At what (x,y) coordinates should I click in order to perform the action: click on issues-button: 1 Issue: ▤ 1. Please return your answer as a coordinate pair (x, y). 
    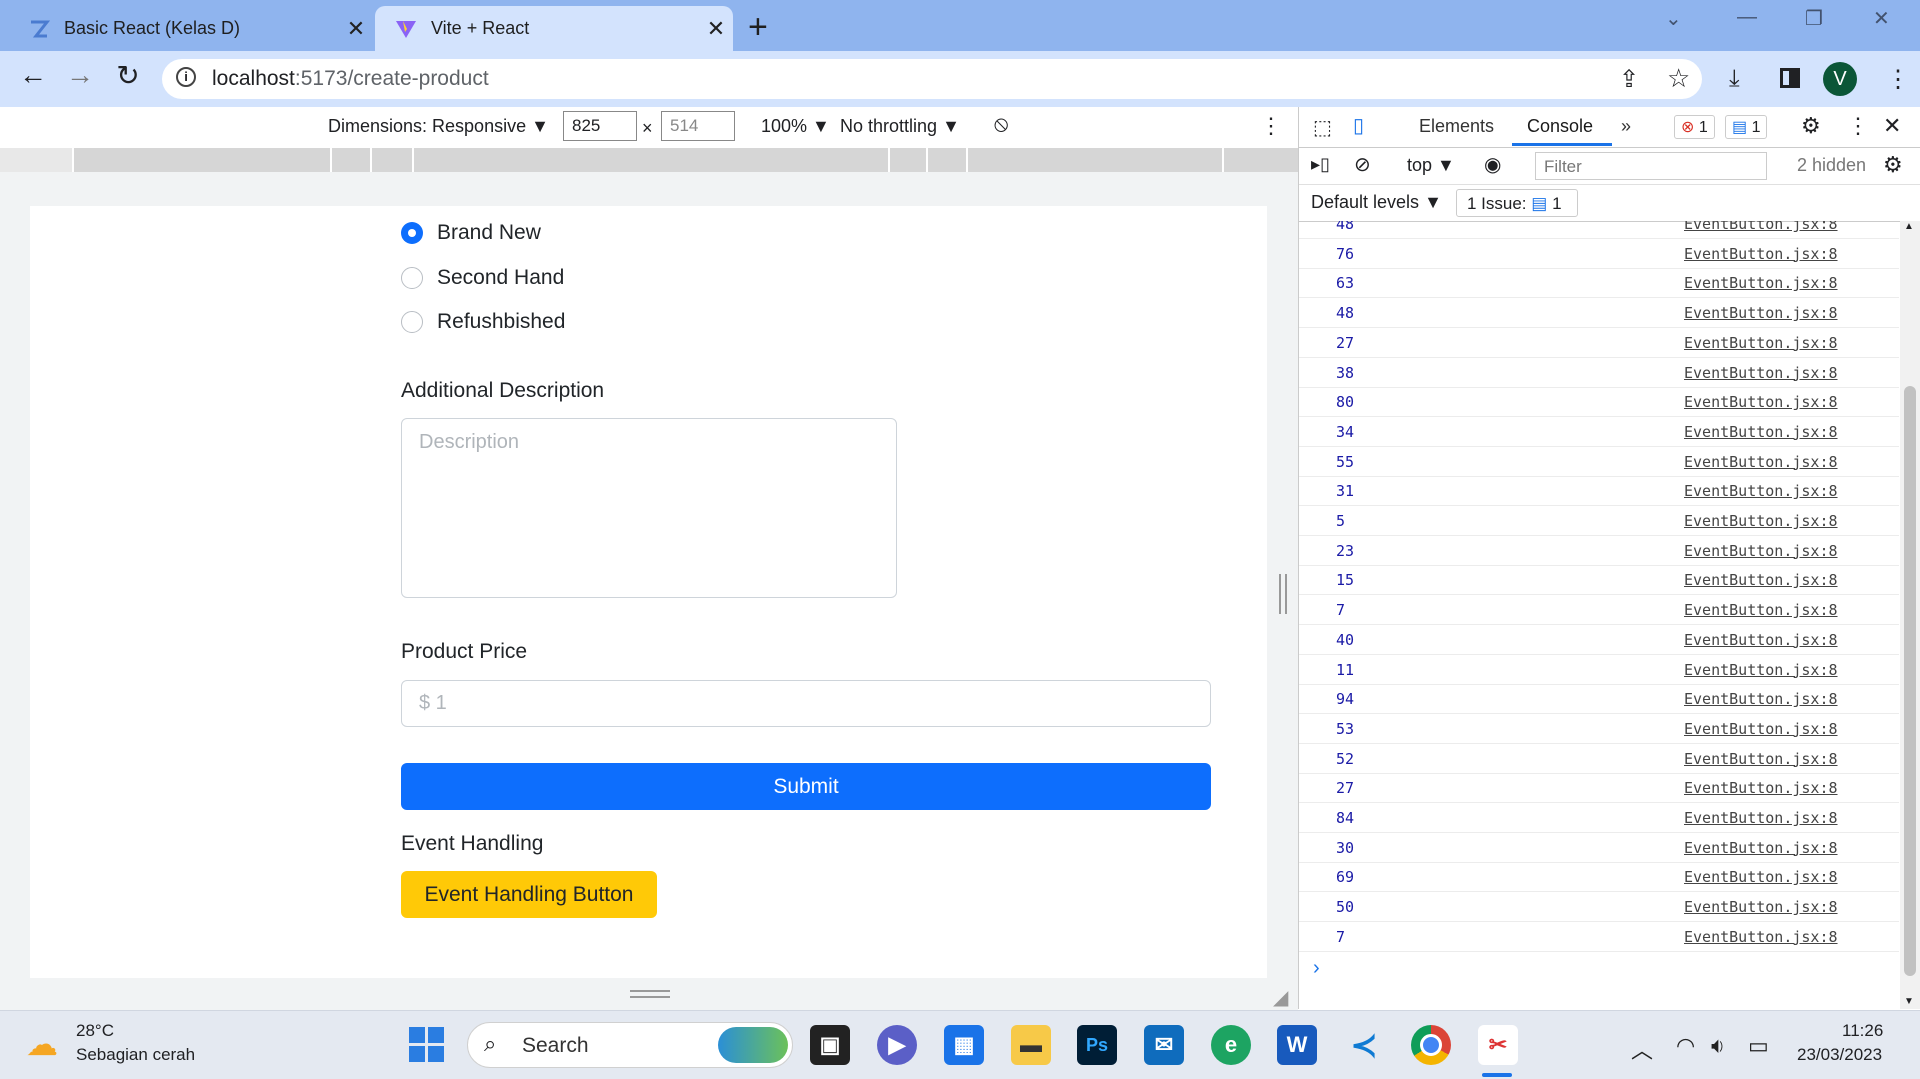
    Looking at the image, I should click on (1517, 203).